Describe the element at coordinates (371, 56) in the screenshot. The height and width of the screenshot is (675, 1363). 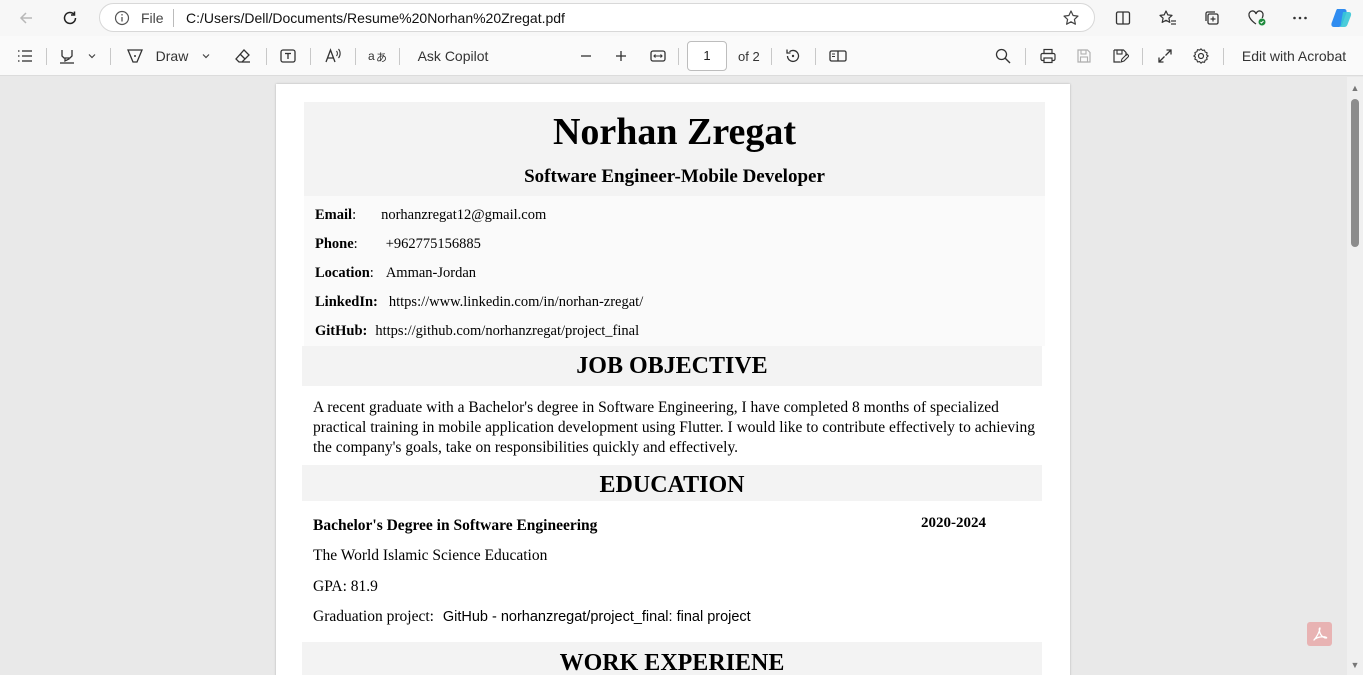
I see `svg-text: a` at that location.